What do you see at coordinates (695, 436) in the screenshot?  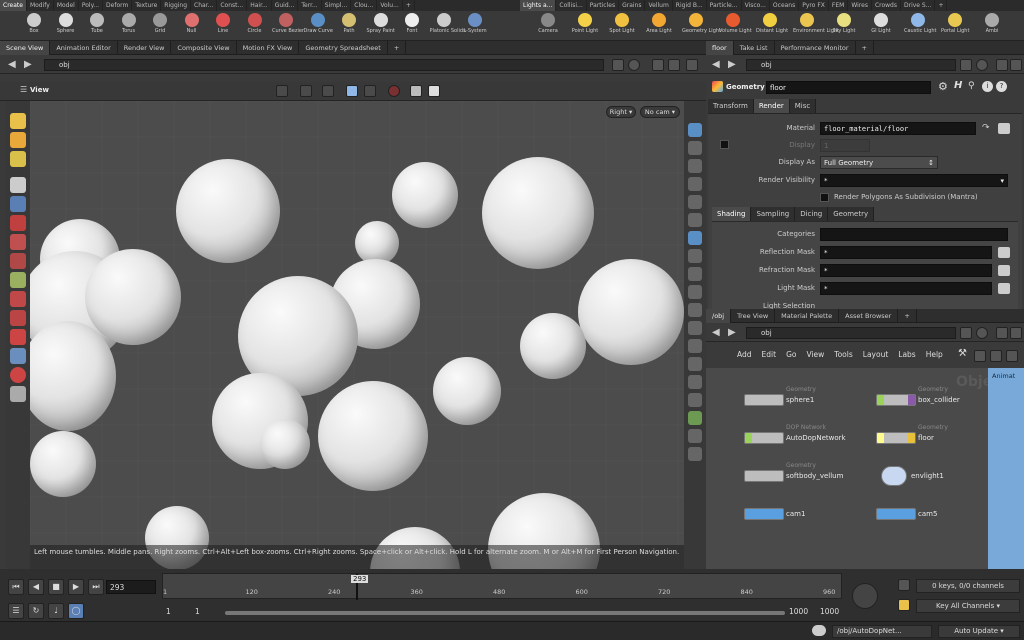 I see `branch-icon` at bounding box center [695, 436].